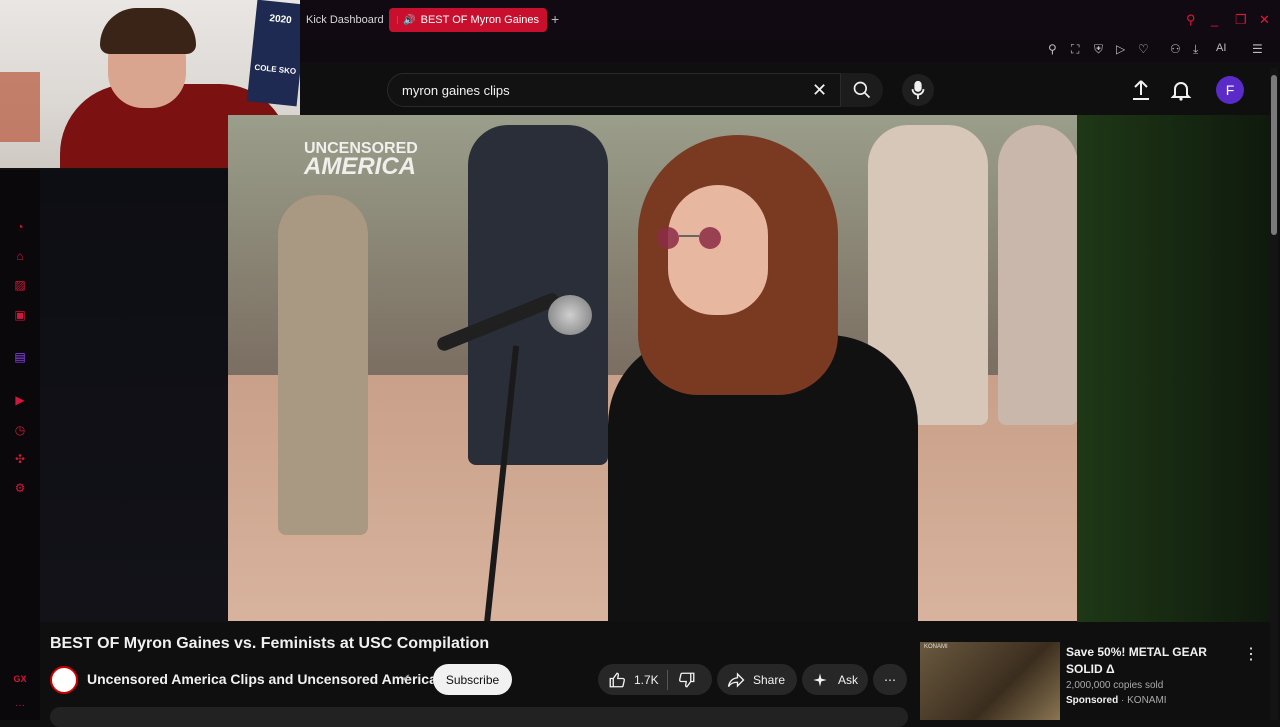  I want to click on gx-corner-icon: ⌂, so click(20, 256).